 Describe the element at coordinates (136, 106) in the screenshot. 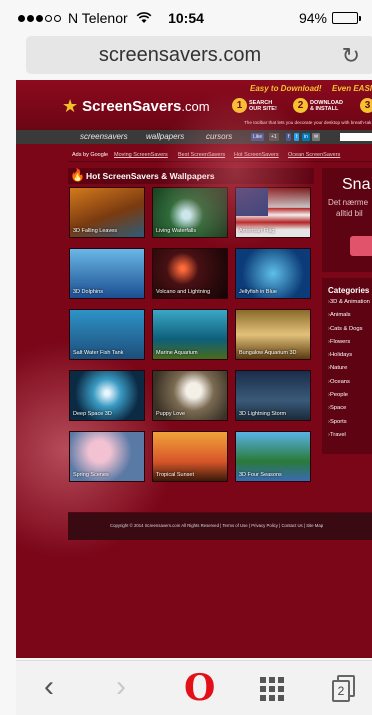

I see `site-logo: ★ ScreenSavers.com` at that location.